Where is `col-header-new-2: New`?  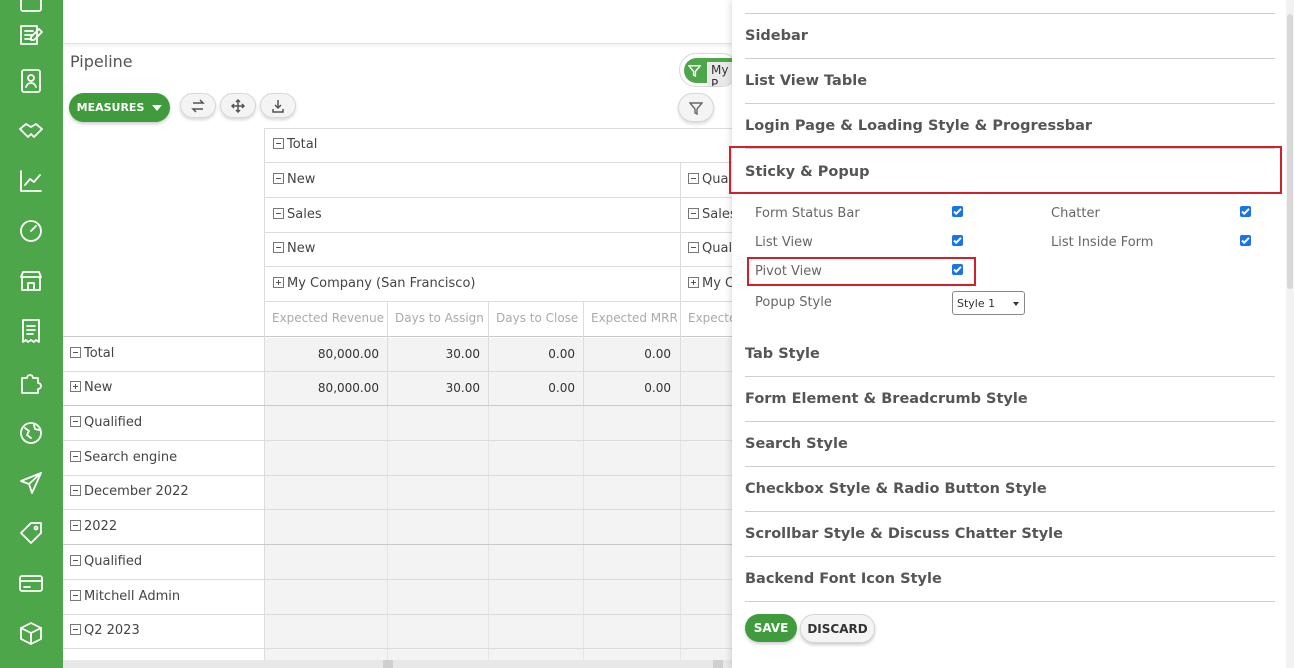 col-header-new-2: New is located at coordinates (294, 248).